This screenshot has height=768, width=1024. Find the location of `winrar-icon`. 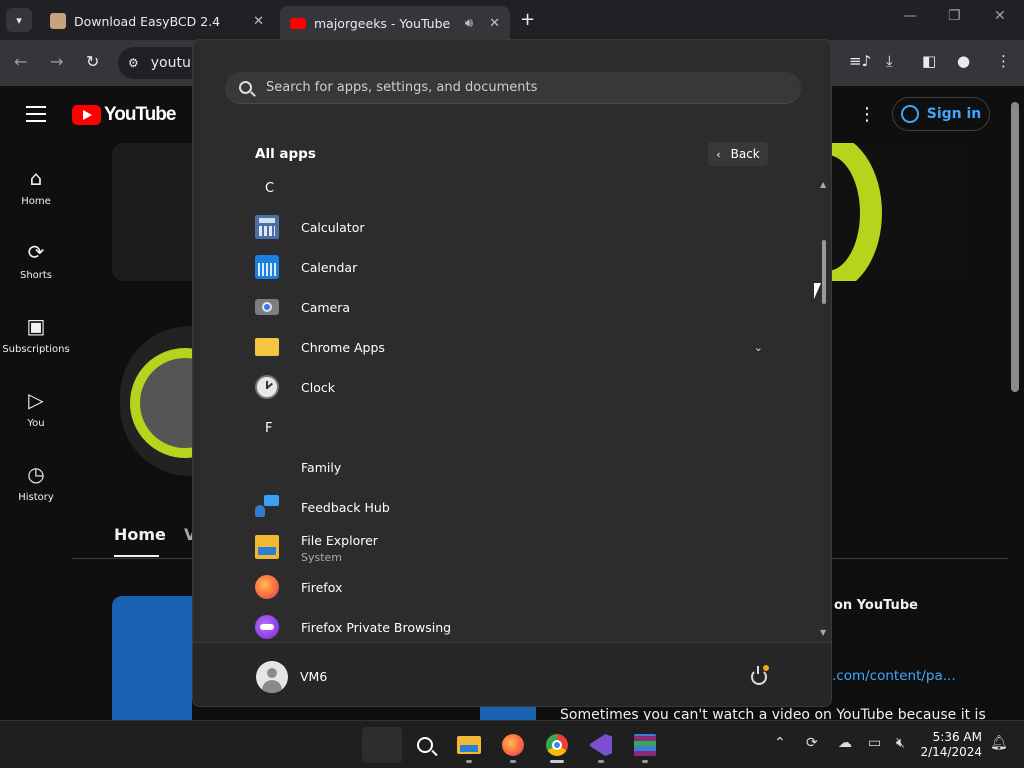

winrar-icon is located at coordinates (645, 746).